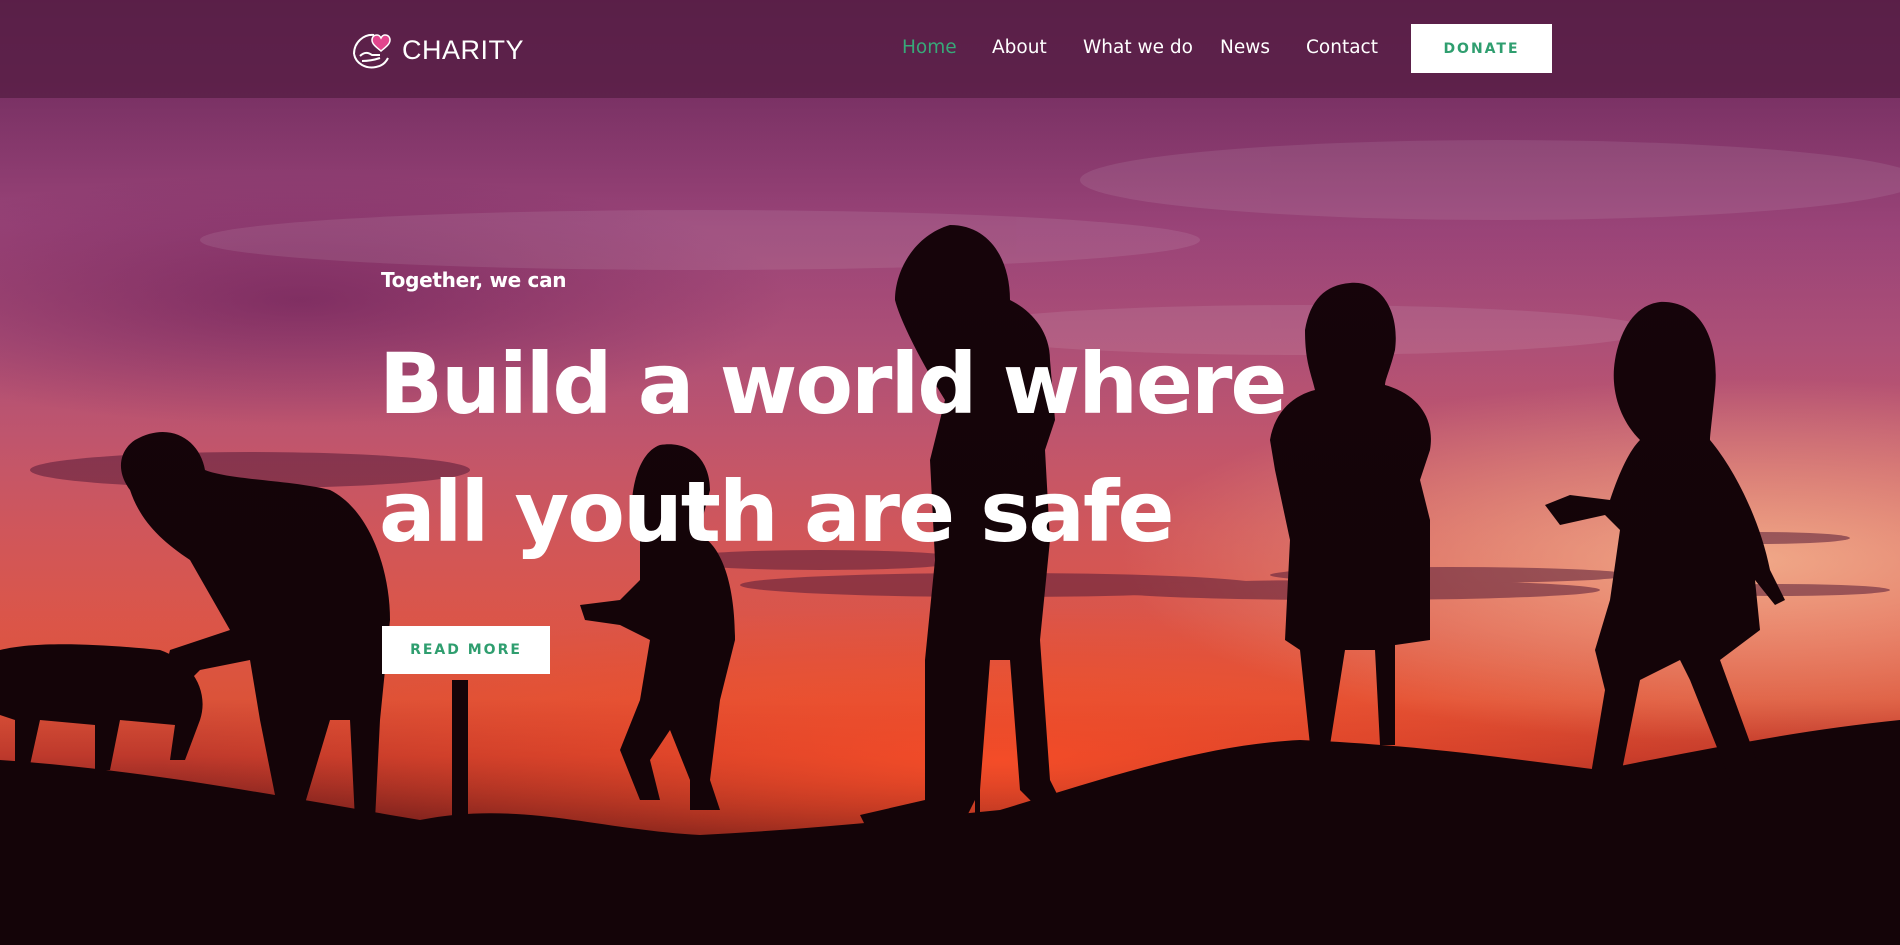  Describe the element at coordinates (929, 47) in the screenshot. I see `nav-item-home: Home` at that location.